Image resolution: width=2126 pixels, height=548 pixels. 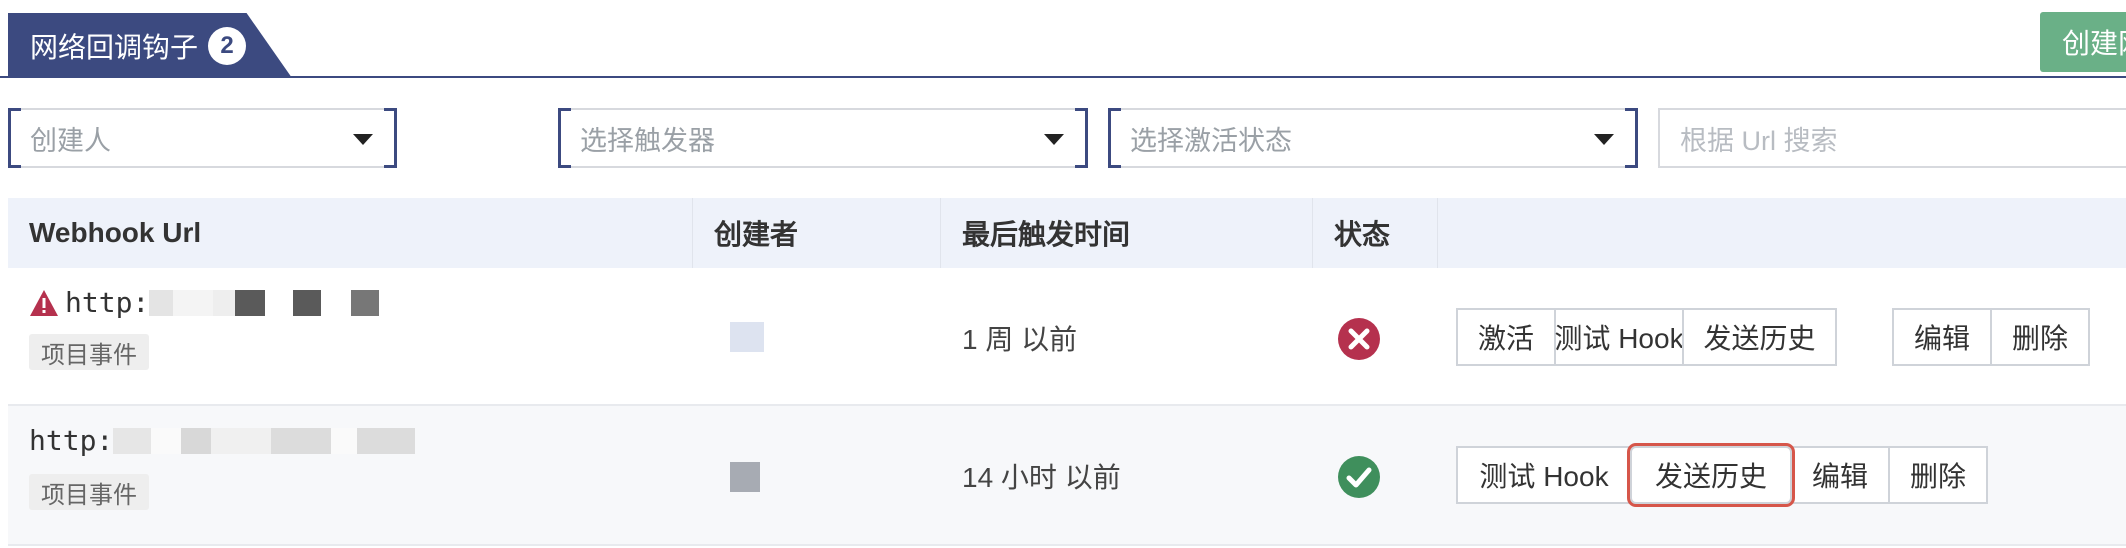 What do you see at coordinates (1506, 337) in the screenshot?
I see `activate-button: 激活` at bounding box center [1506, 337].